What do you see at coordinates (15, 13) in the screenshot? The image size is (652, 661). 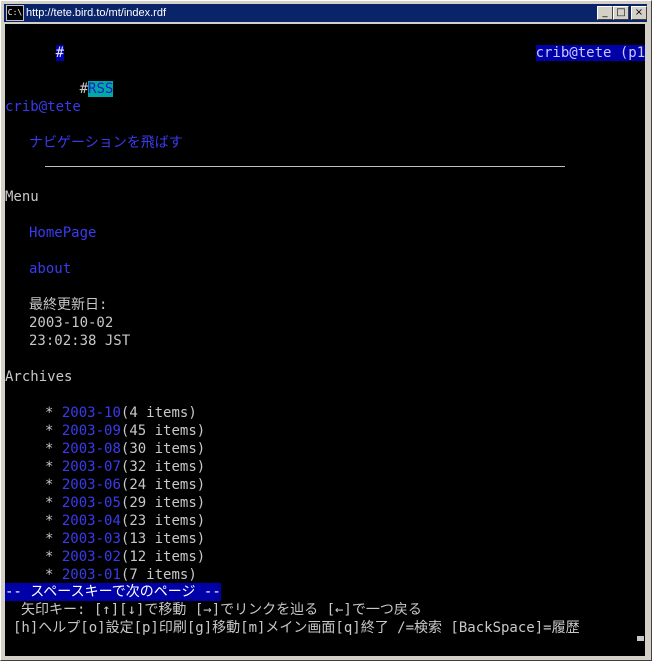 I see `console-app-icon: C:\` at bounding box center [15, 13].